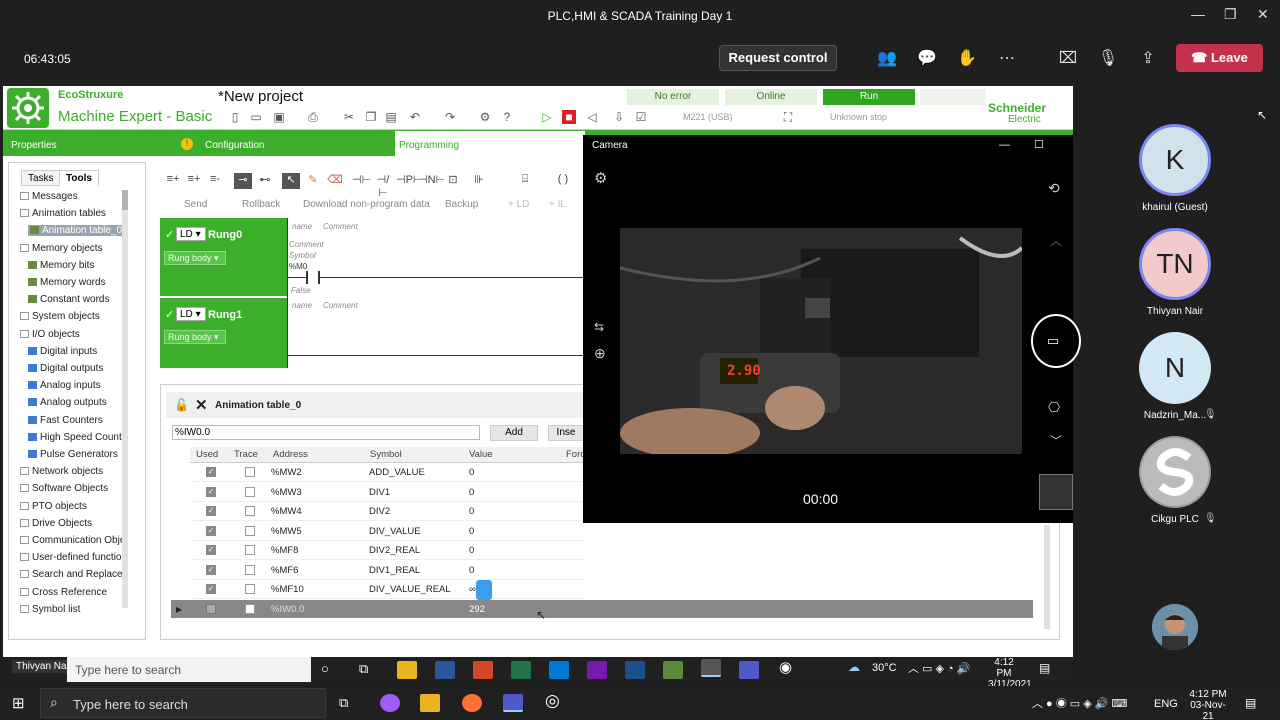 Image resolution: width=1280 pixels, height=720 pixels. What do you see at coordinates (179, 609) in the screenshot?
I see `row-expand-icon: ▶` at bounding box center [179, 609].